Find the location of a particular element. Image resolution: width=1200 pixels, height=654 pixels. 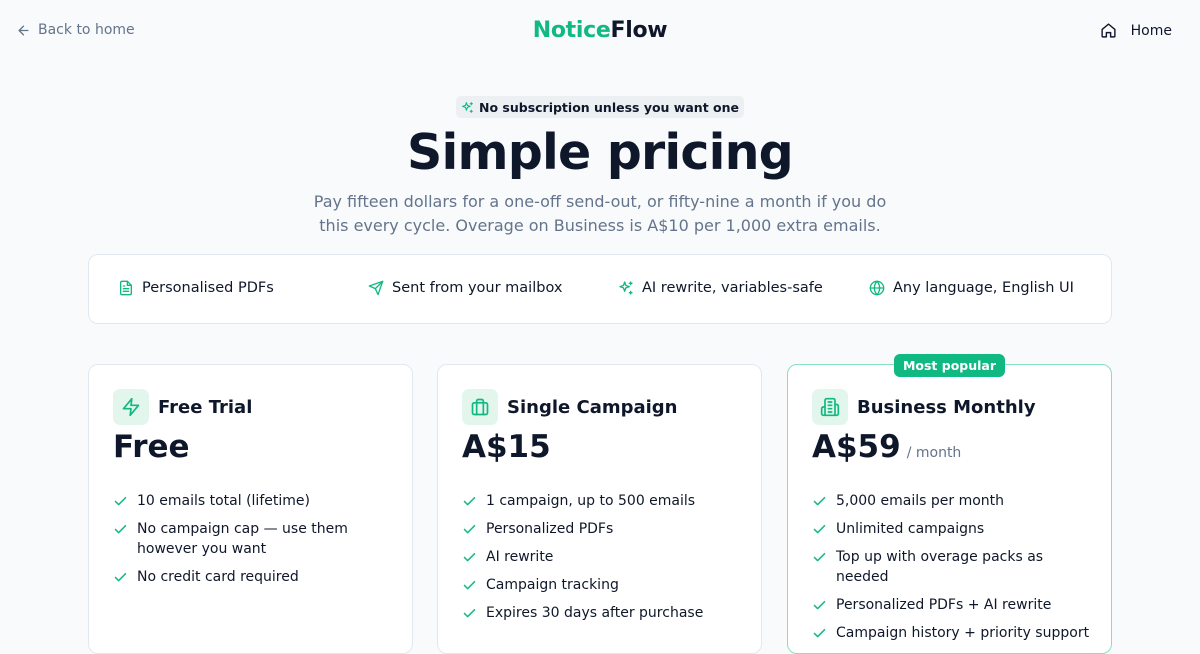

feature-sent-from-mailbox: Sent from your mailbox is located at coordinates (465, 288).